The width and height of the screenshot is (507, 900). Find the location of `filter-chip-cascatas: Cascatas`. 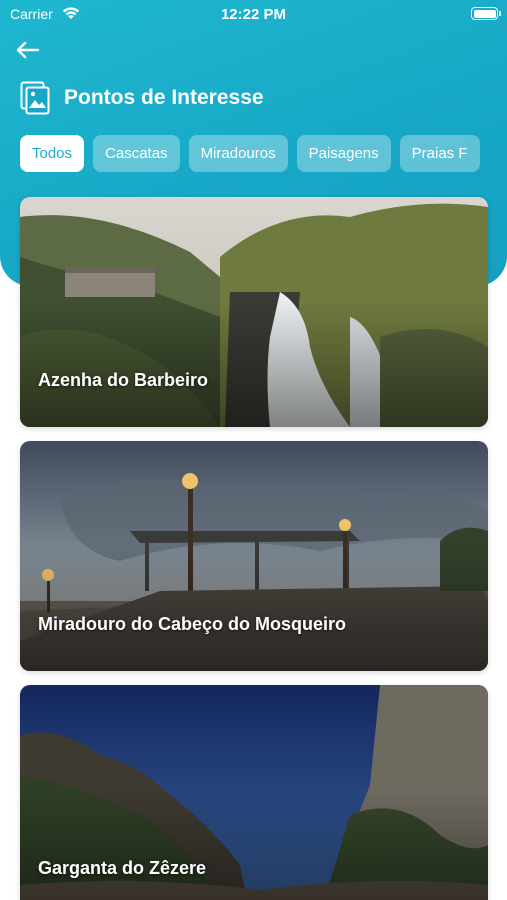

filter-chip-cascatas: Cascatas is located at coordinates (136, 153).